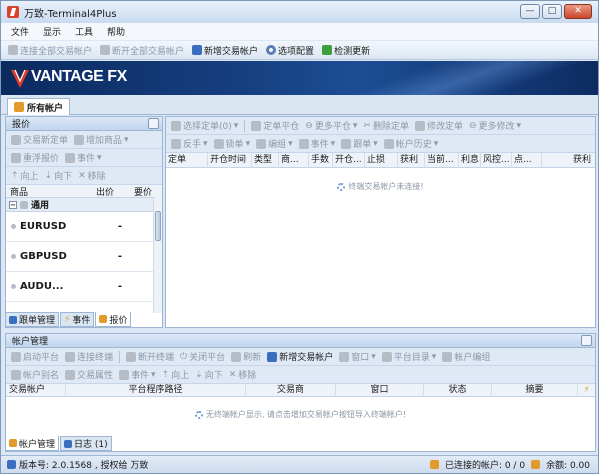  I want to click on quote-row: AUDU... - -, so click(84, 287).